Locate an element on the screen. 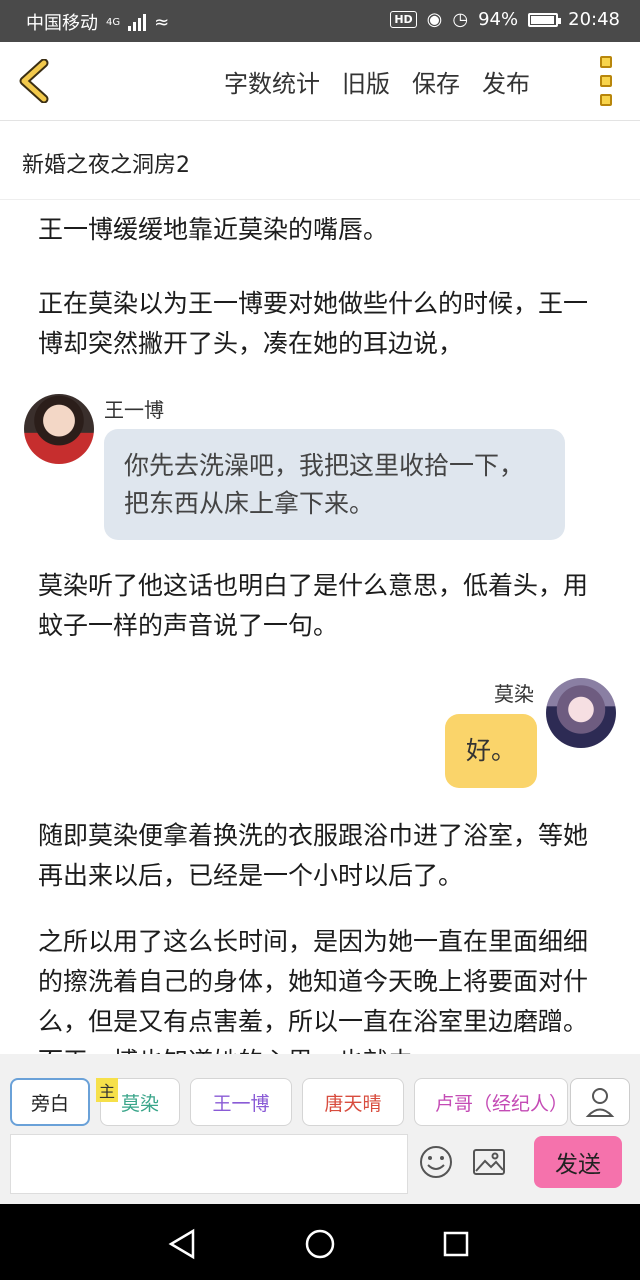 Image resolution: width=640 pixels, height=1280 pixels. top-toolbar: 字数统计 旧版 保存 发布 is located at coordinates (320, 81).